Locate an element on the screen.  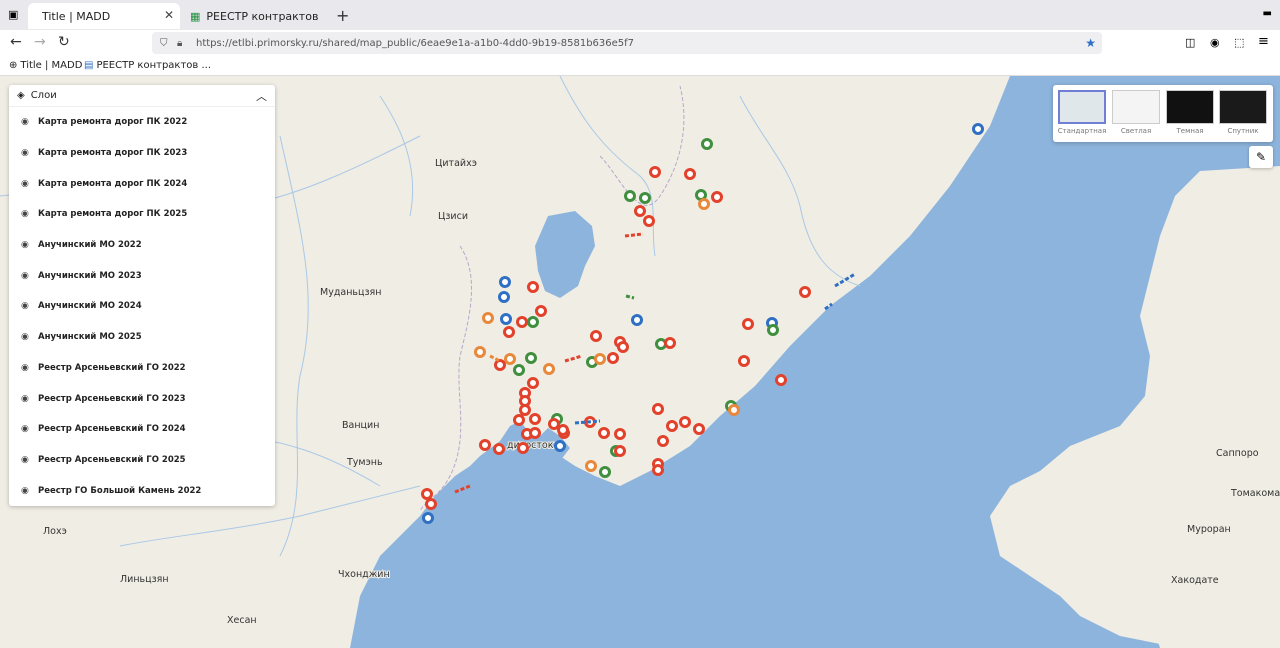
layer-item: ◉ Анучинский МО 2024 is located at coordinates (142, 306).